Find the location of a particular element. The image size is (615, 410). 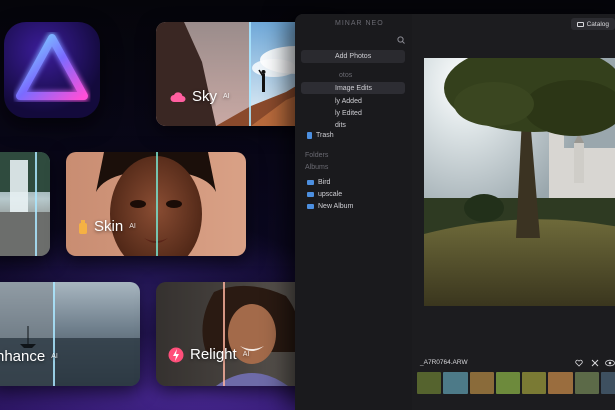

skin-label-text: Skin is located at coordinates (109, 226).